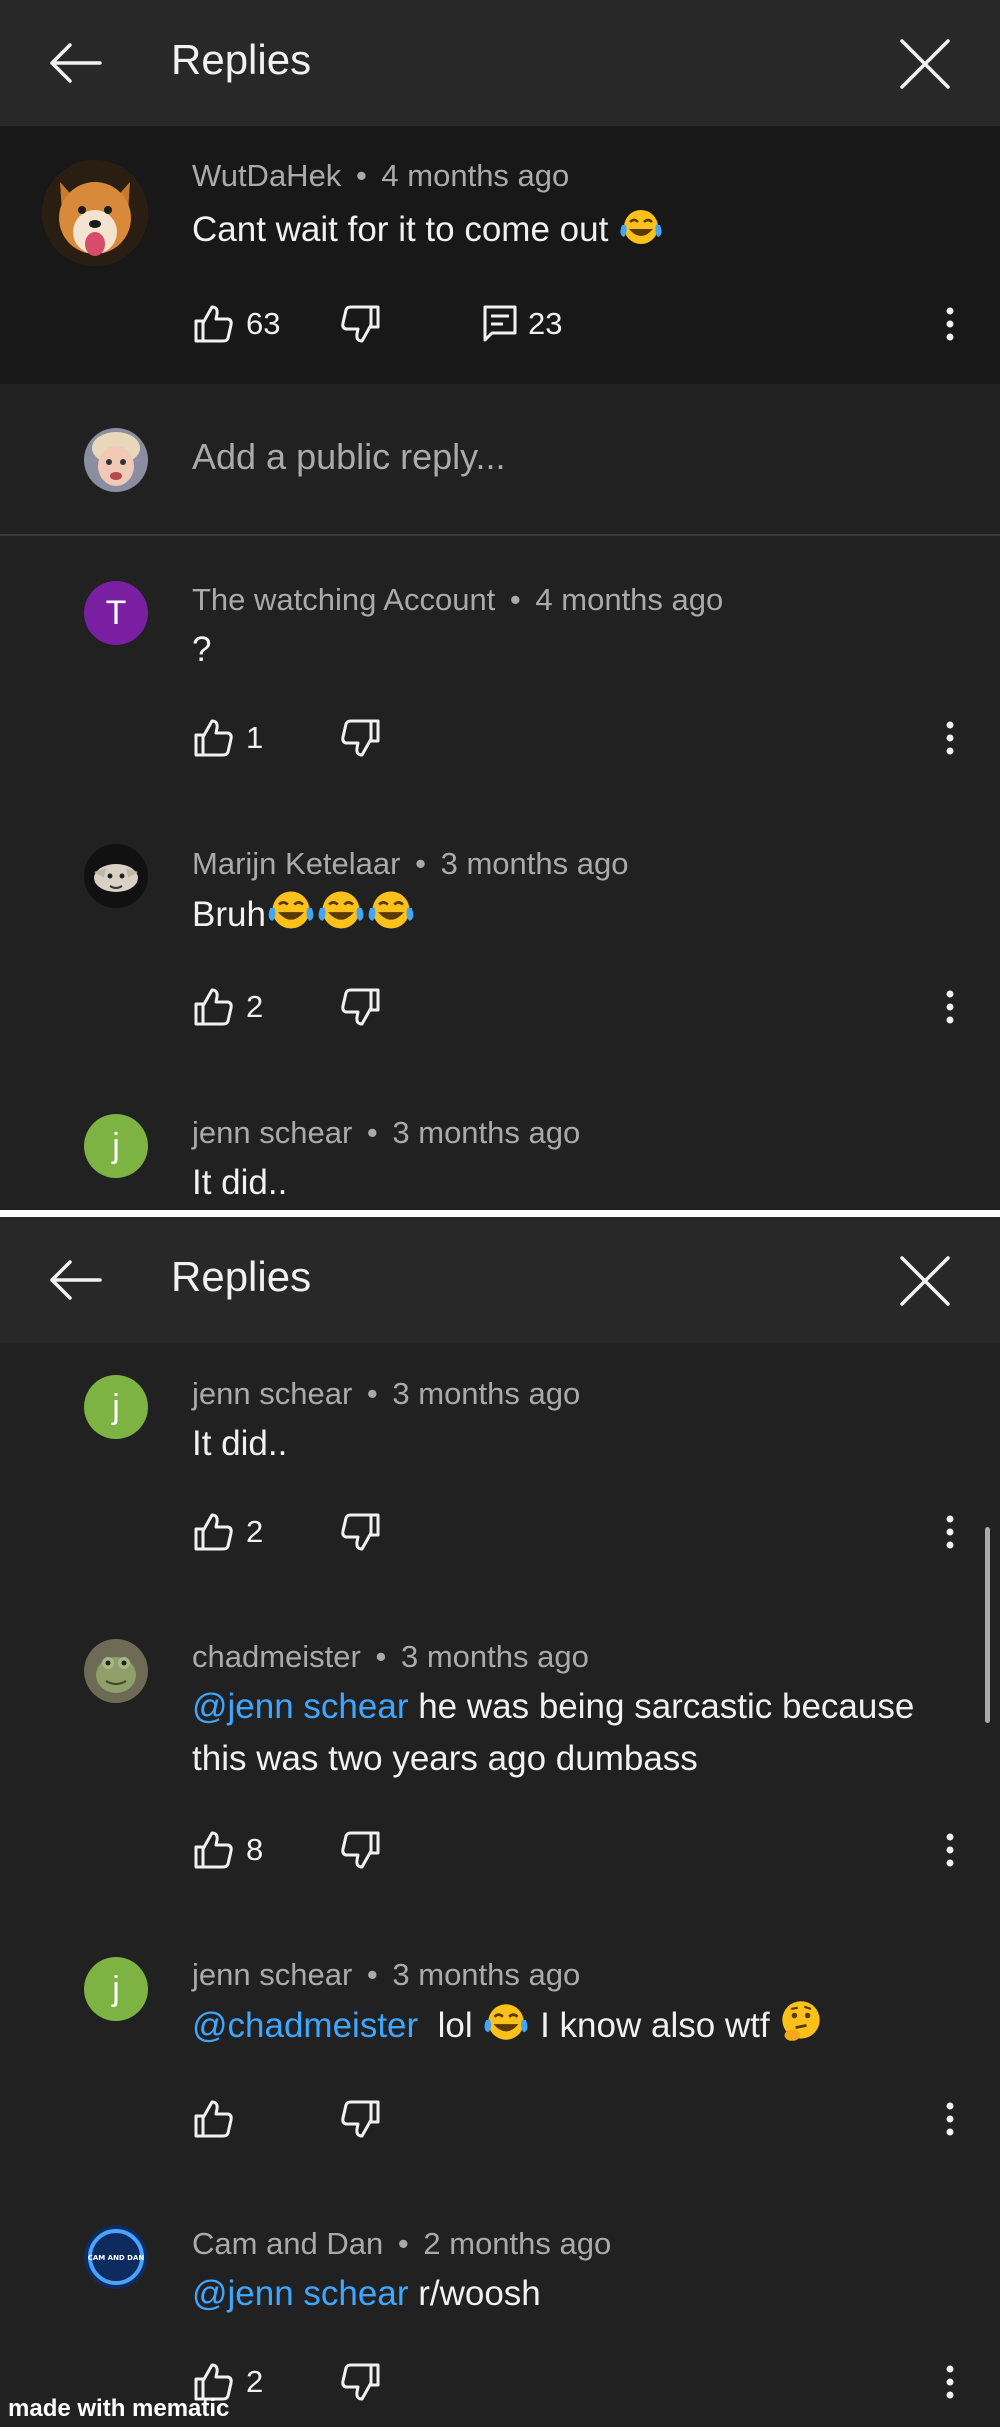 The height and width of the screenshot is (2427, 1000). What do you see at coordinates (500, 324) in the screenshot?
I see `reply-comment-icon` at bounding box center [500, 324].